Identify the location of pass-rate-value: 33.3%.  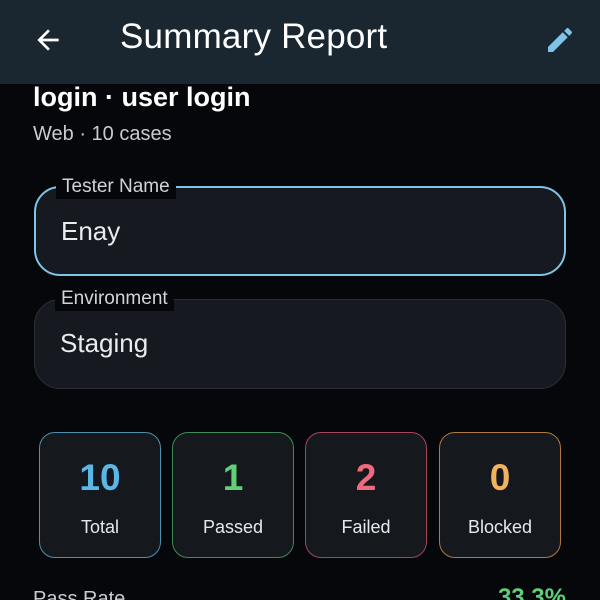
(531, 592).